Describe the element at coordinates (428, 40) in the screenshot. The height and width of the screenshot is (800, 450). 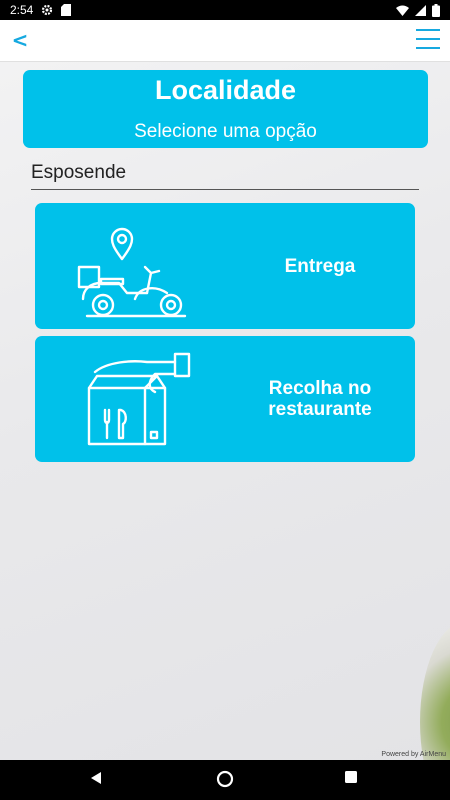
I see `hamburger-menu-icon` at that location.